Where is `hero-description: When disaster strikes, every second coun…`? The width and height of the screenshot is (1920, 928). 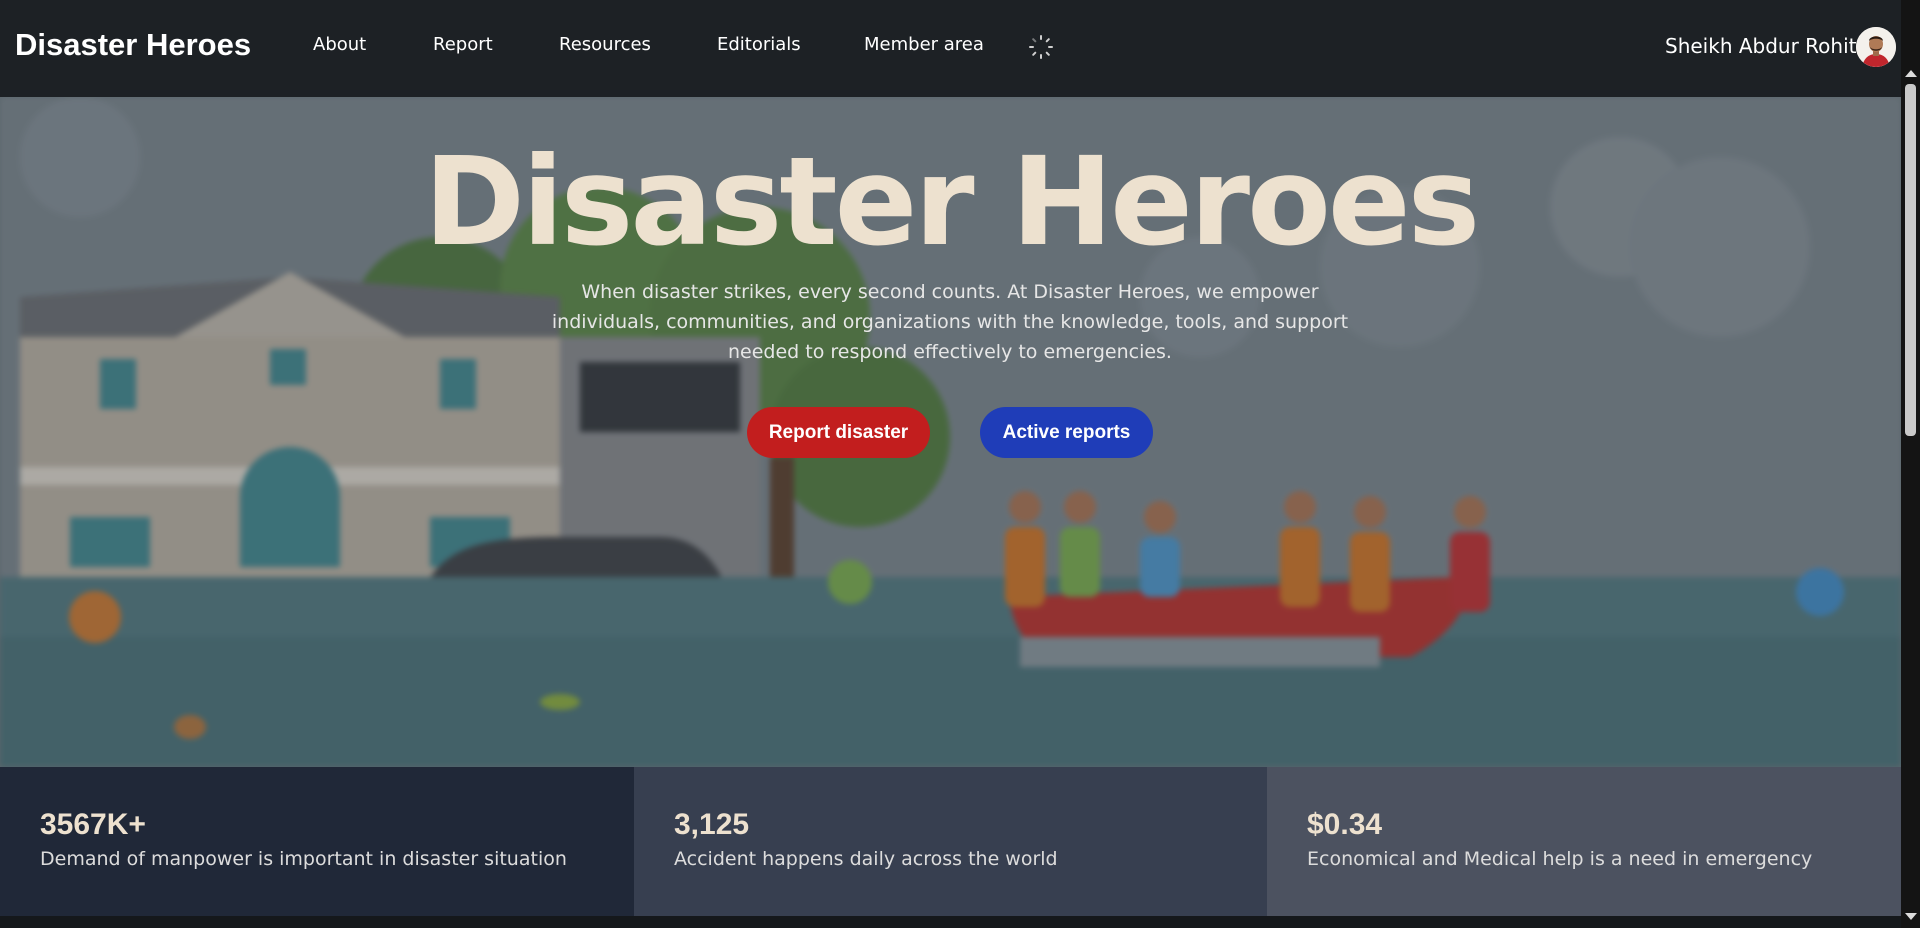 hero-description: When disaster strikes, every second coun… is located at coordinates (950, 322).